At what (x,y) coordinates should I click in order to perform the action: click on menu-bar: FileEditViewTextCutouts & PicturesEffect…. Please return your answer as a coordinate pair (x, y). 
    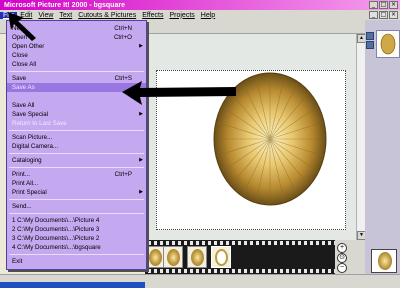
    Looking at the image, I should click on (200, 15).